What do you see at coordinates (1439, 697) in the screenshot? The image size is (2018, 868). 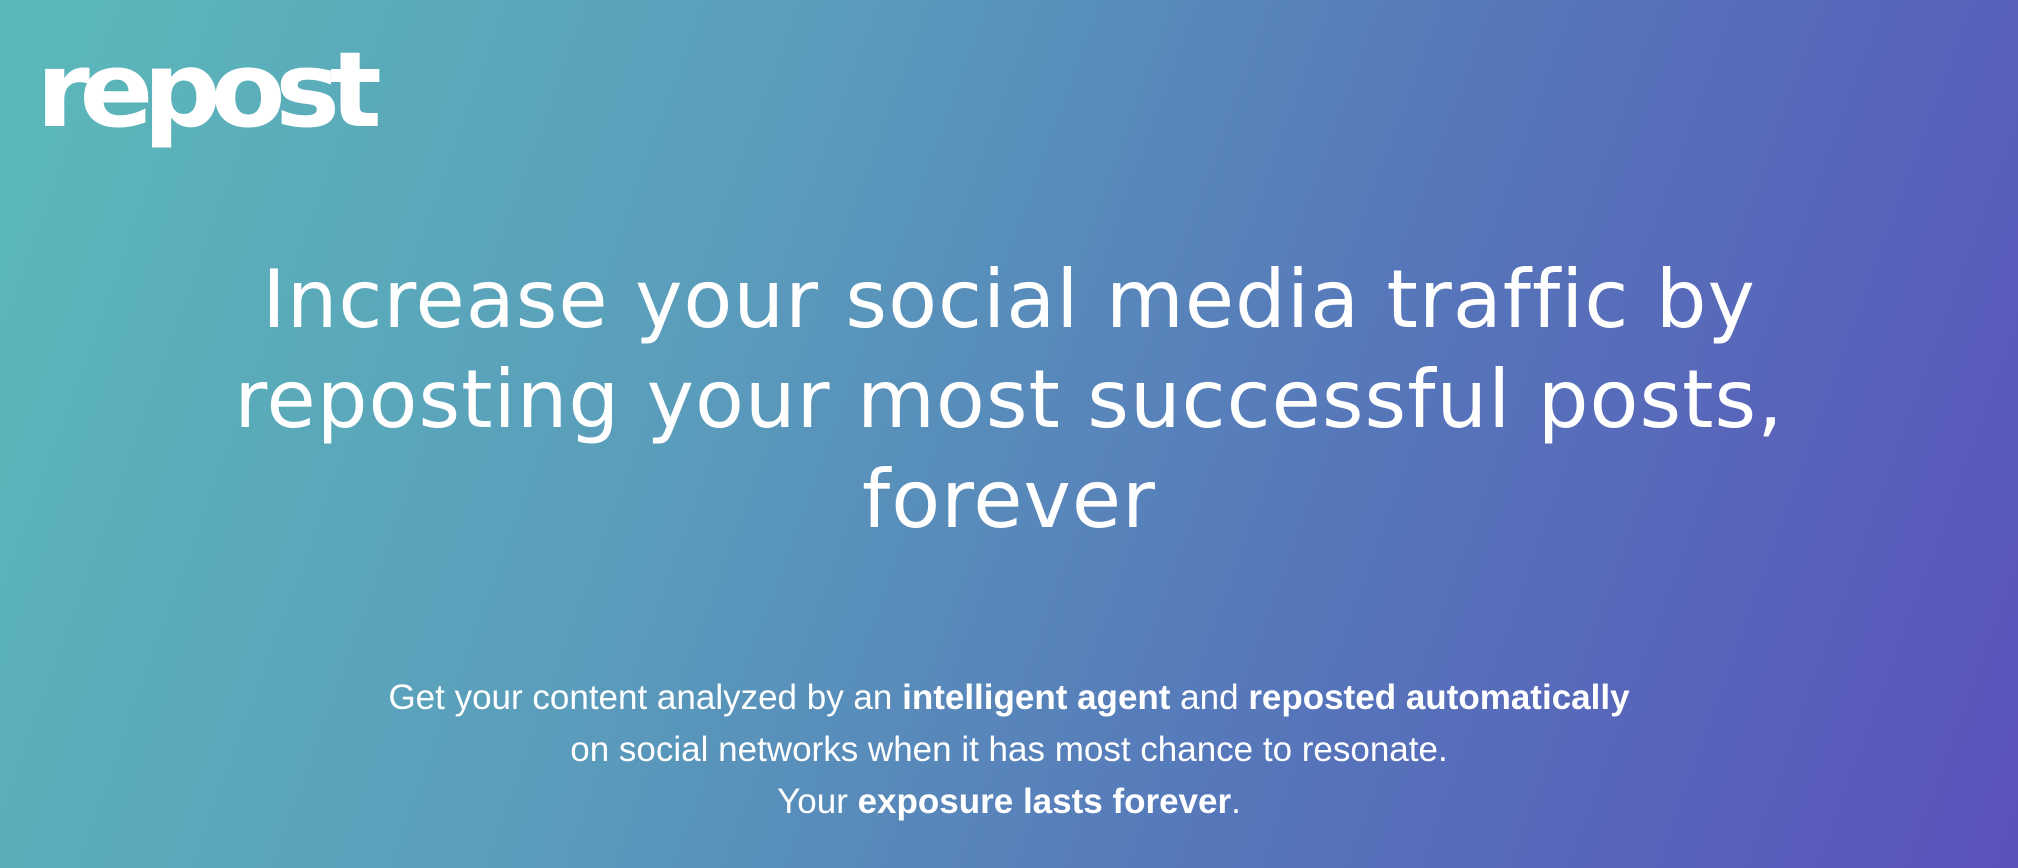 I see `subtext-emphasis-reposted-automatically: reposted automatically` at bounding box center [1439, 697].